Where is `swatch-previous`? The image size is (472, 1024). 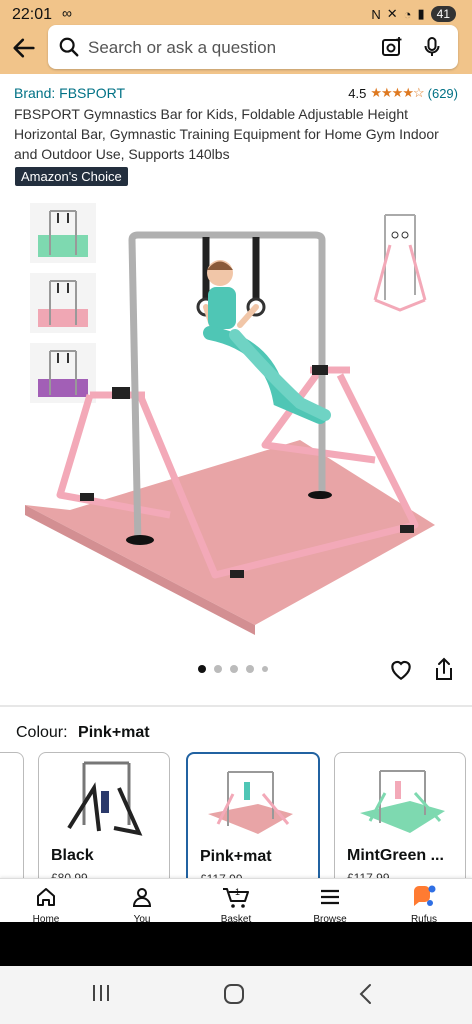
swatch-previous is located at coordinates (12, 823).